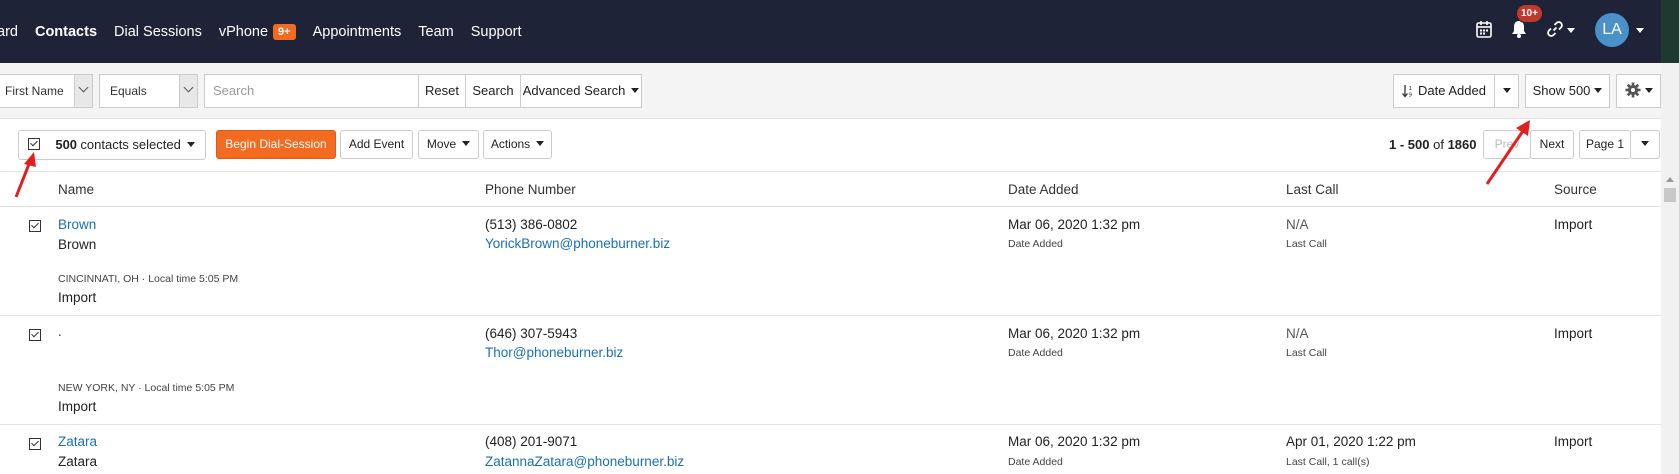 The height and width of the screenshot is (474, 1679). Describe the element at coordinates (1507, 152) in the screenshot. I see `annotation-arrow-right` at that location.